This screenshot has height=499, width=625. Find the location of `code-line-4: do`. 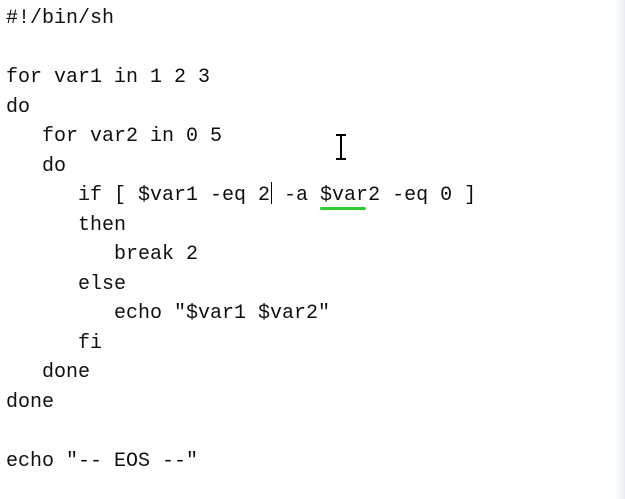

code-line-4: do is located at coordinates (18, 107).